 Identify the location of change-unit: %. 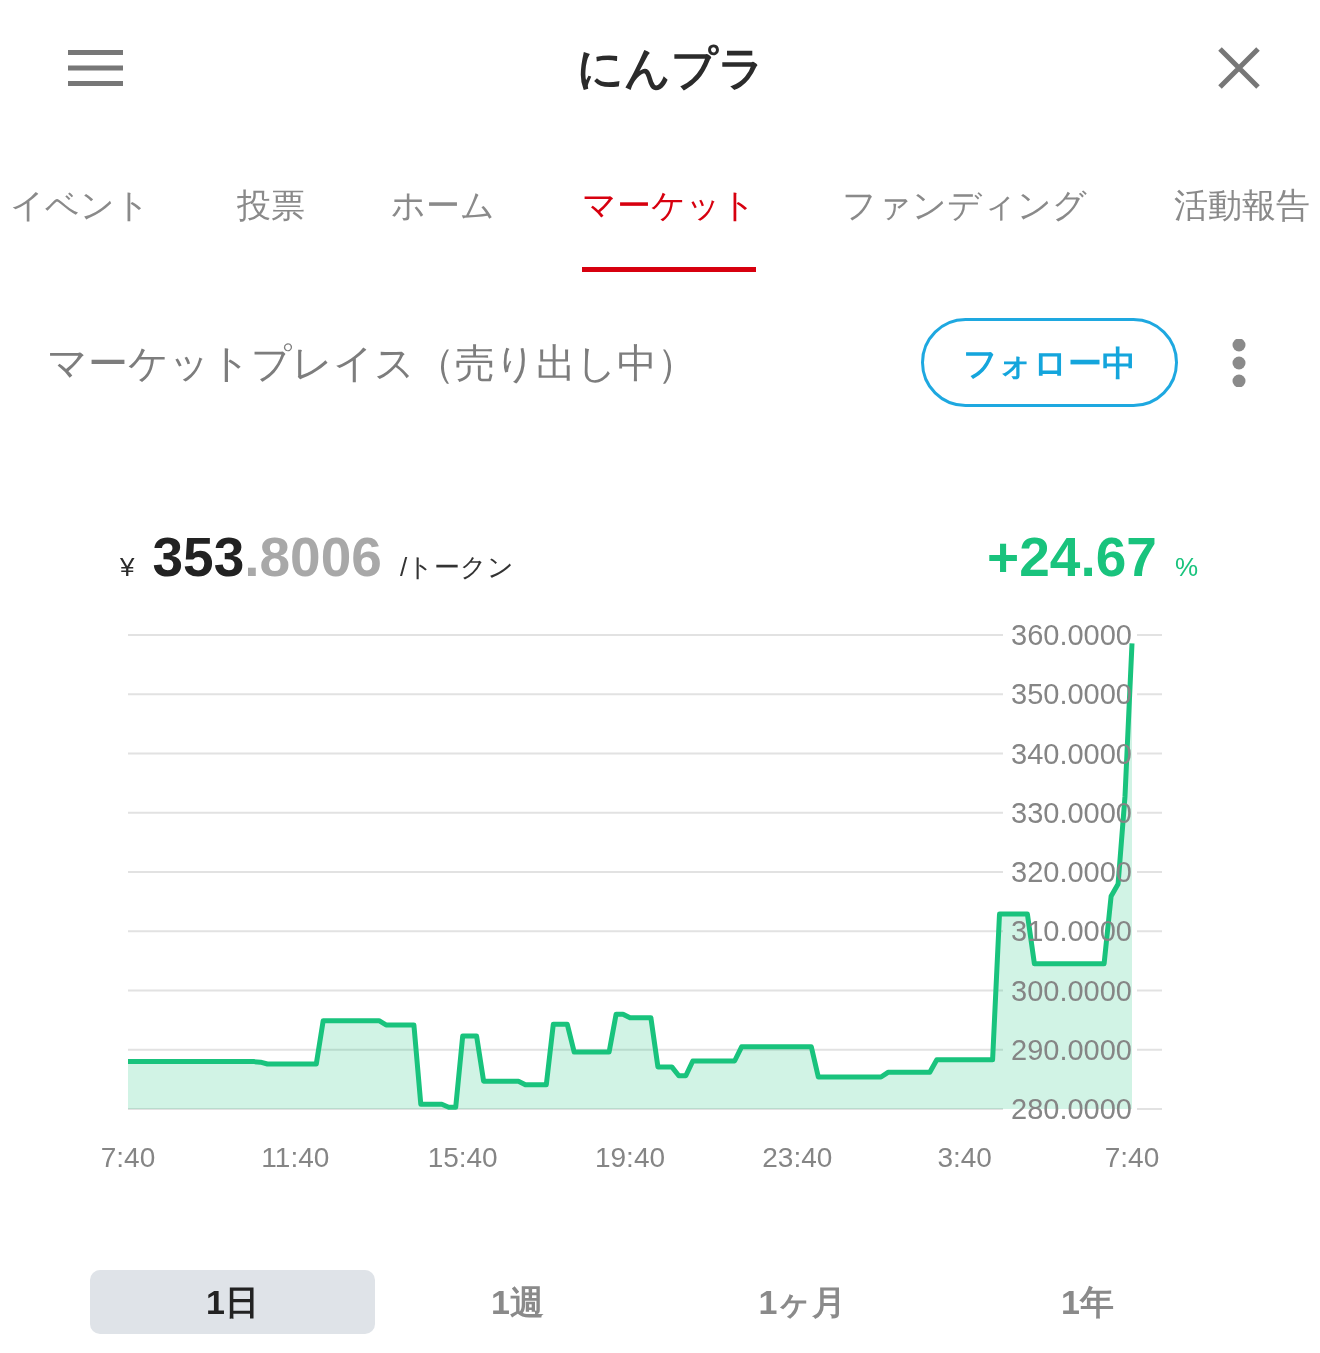
(1186, 567).